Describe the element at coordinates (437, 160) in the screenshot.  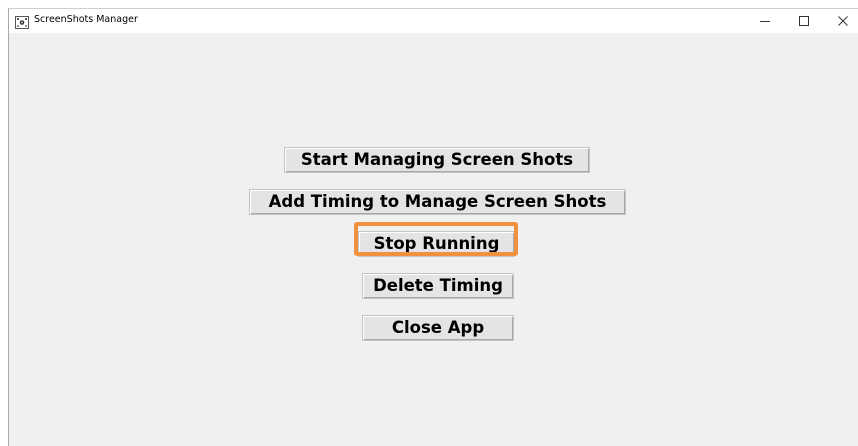
I see `start-managing-button: Start Managing Screen Shots` at that location.